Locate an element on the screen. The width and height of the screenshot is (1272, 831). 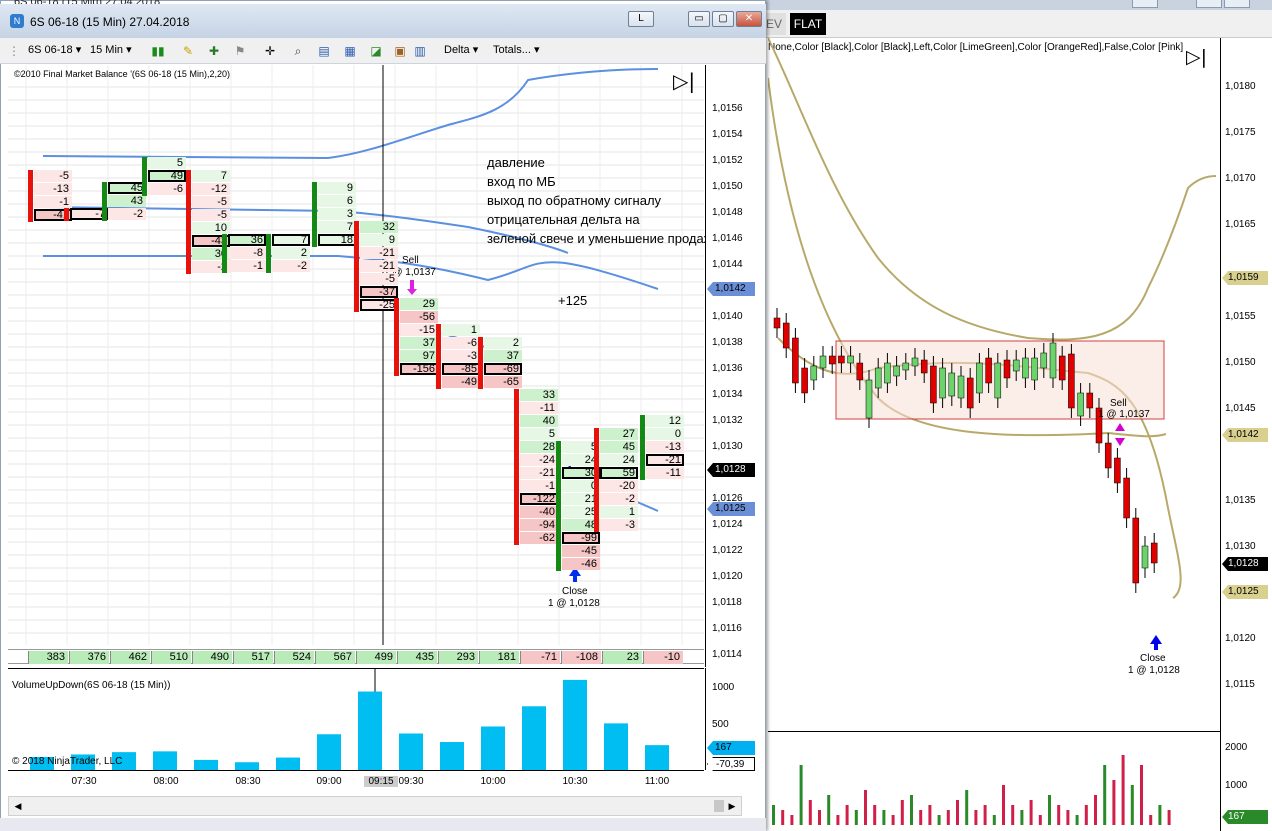
bg-sell-text: Sell is located at coordinates (1118, 403).